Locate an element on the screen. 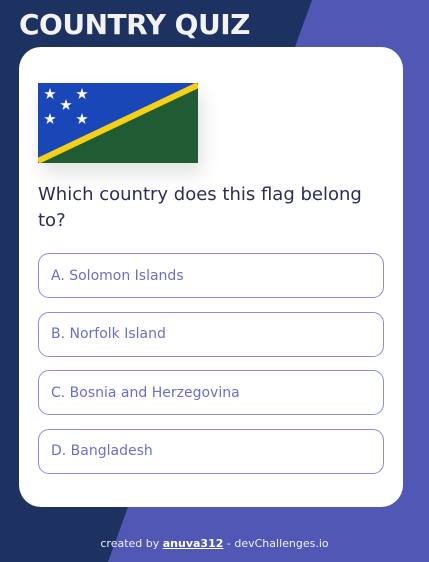 This screenshot has width=429, height=562. footer-prefix: created by is located at coordinates (130, 543).